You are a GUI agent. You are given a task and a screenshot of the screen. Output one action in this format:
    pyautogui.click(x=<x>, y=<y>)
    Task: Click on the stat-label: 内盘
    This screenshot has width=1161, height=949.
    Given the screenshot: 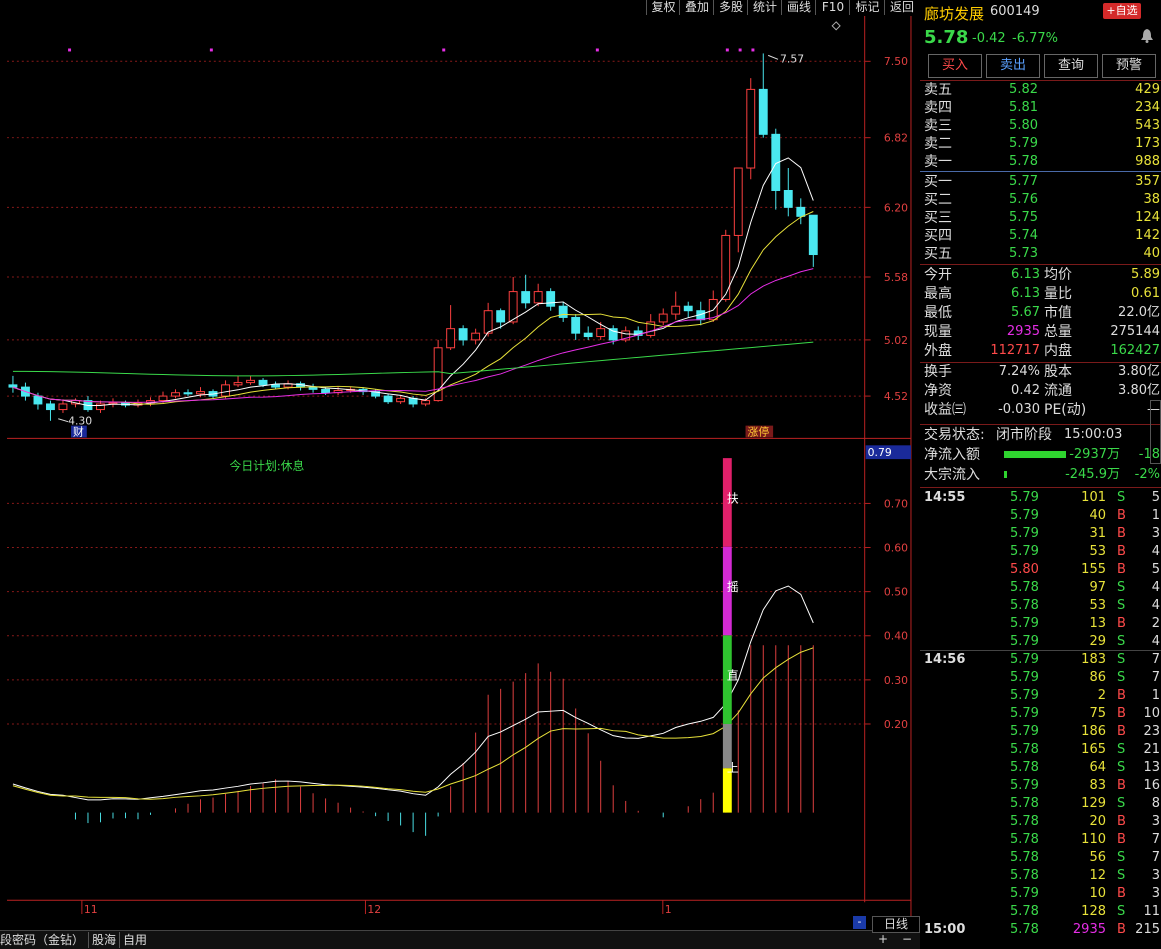 What is the action you would take?
    pyautogui.click(x=1058, y=351)
    